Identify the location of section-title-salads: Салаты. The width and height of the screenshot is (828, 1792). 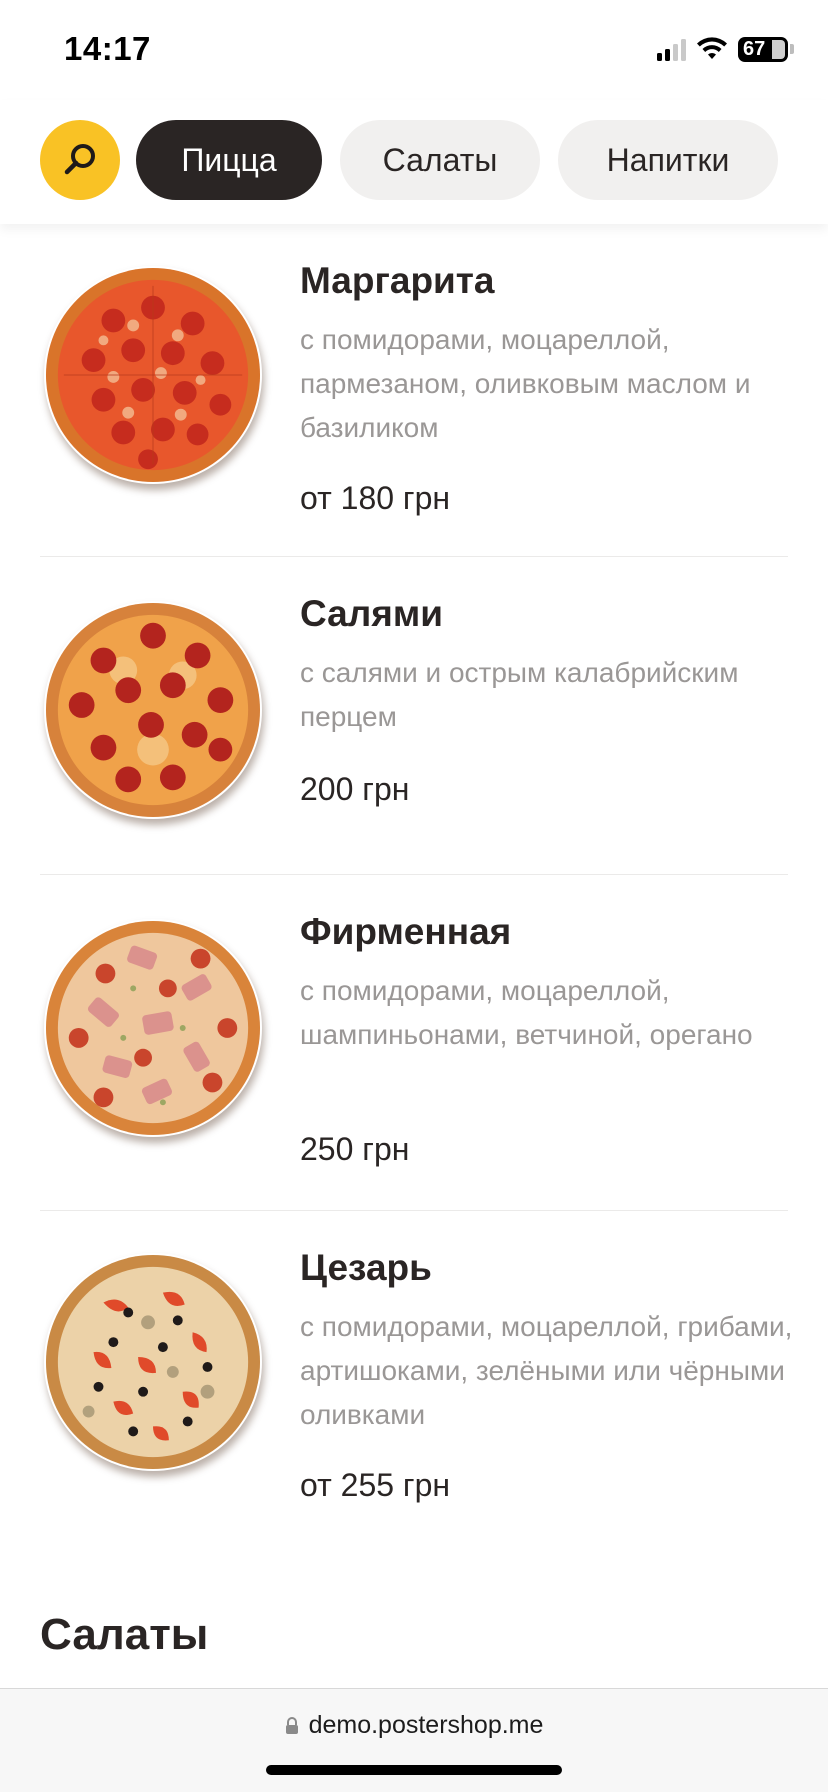
(124, 1634).